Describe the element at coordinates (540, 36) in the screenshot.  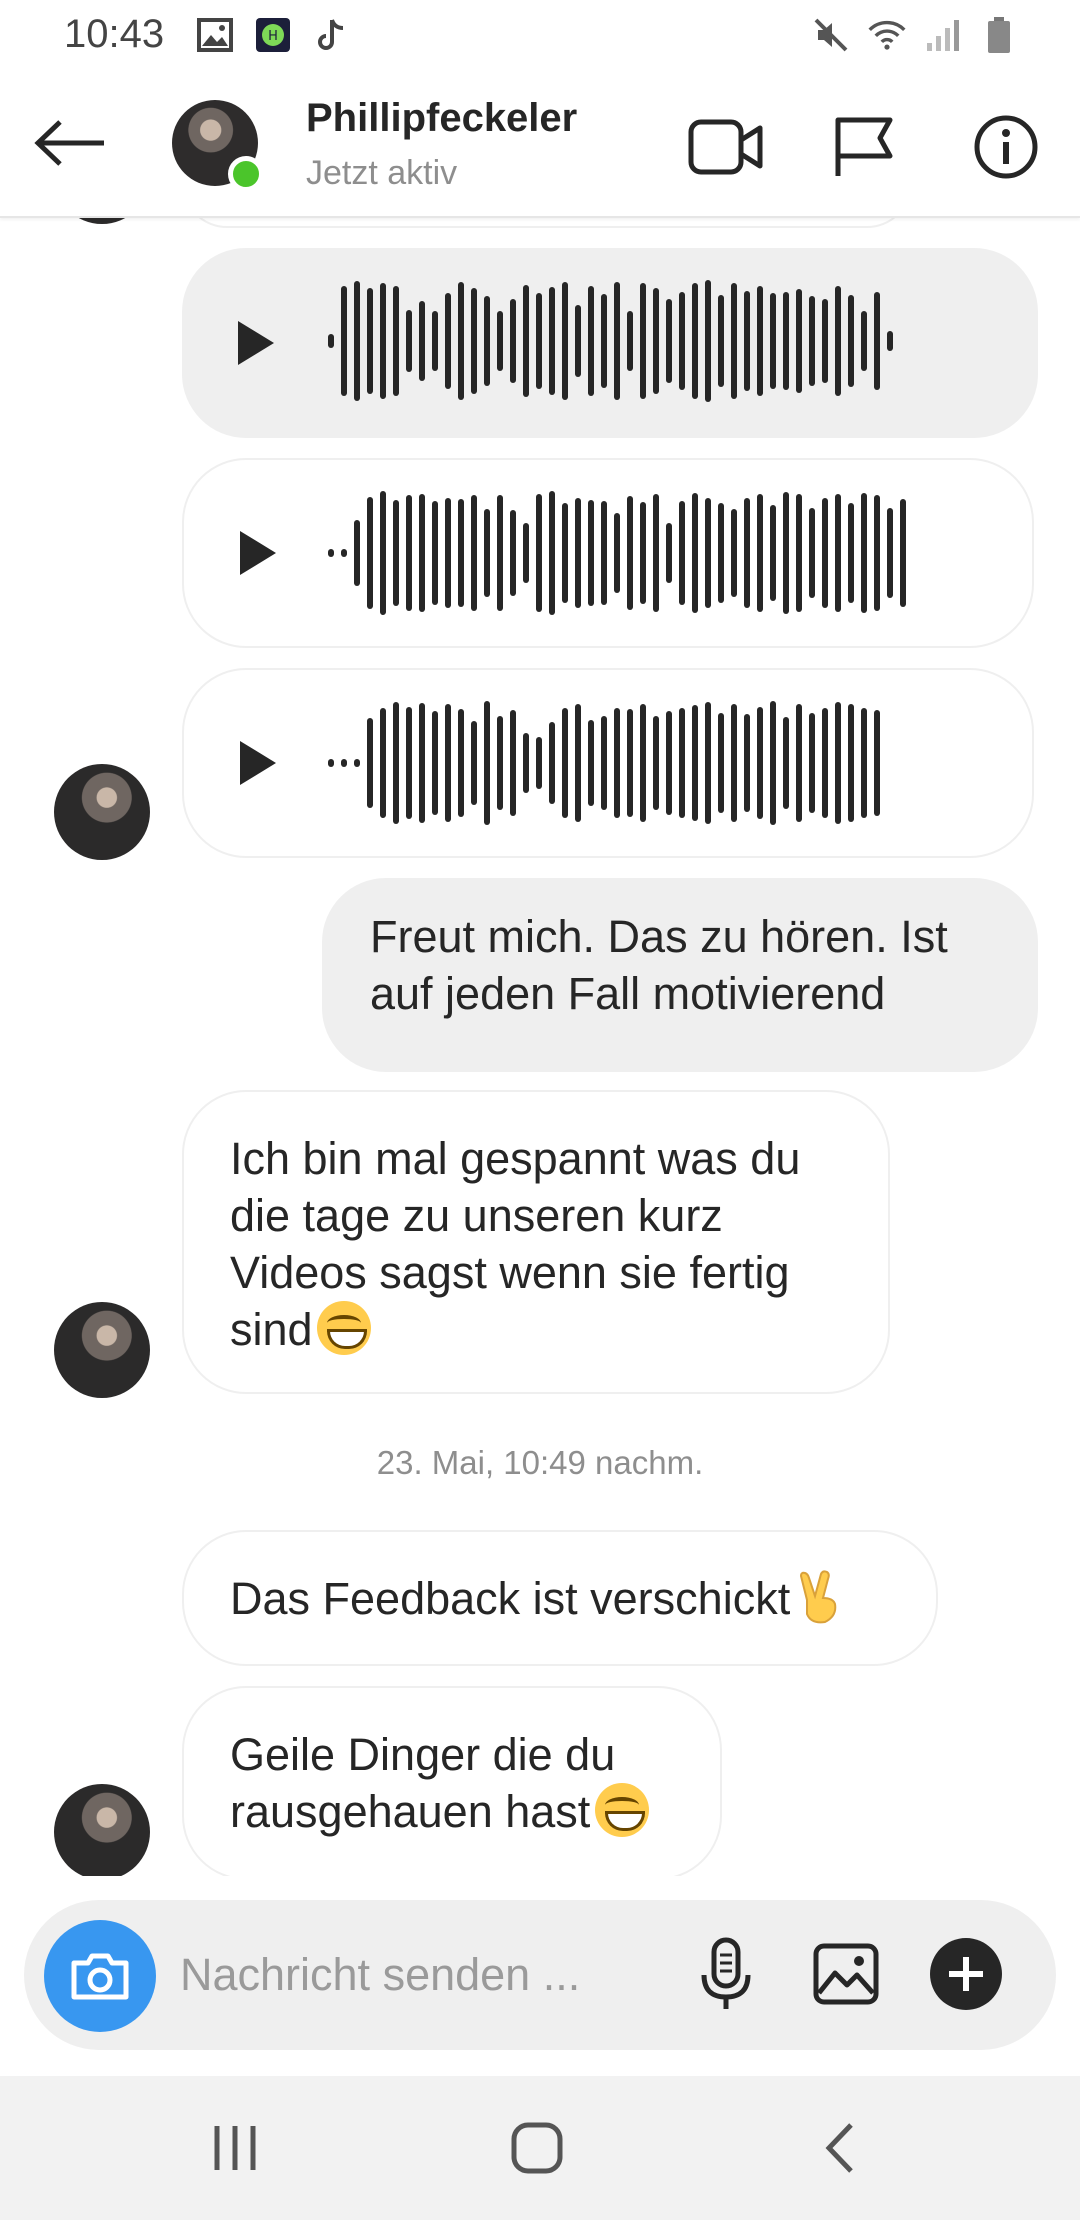
I see `status-bar: 10:43 H` at that location.